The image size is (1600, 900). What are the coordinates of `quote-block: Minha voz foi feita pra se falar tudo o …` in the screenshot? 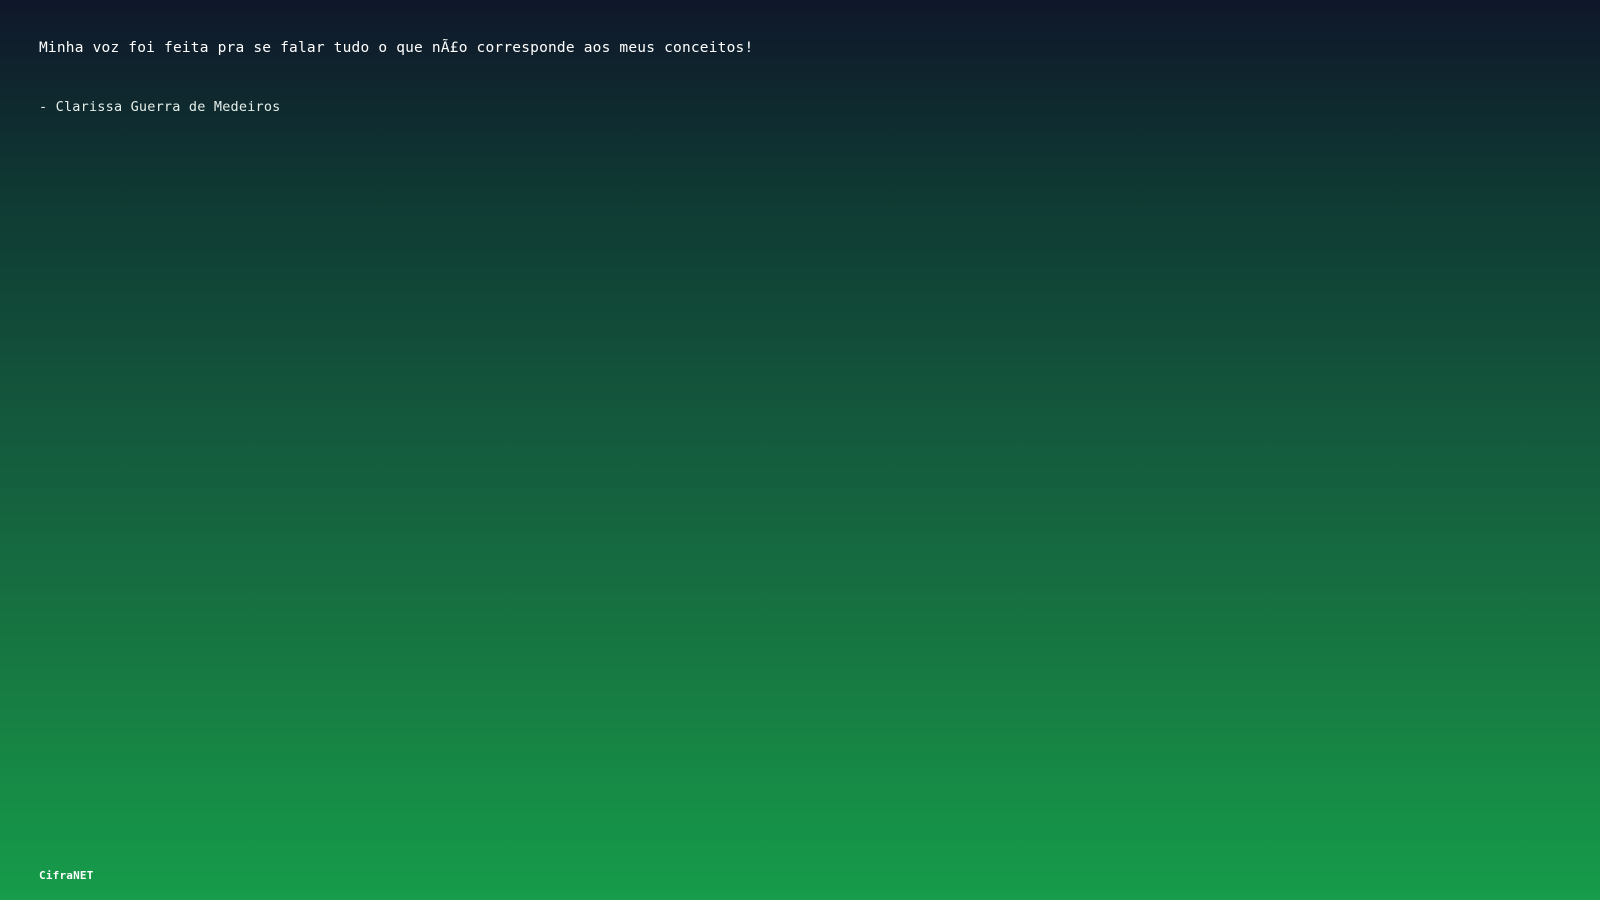 It's located at (739, 77).